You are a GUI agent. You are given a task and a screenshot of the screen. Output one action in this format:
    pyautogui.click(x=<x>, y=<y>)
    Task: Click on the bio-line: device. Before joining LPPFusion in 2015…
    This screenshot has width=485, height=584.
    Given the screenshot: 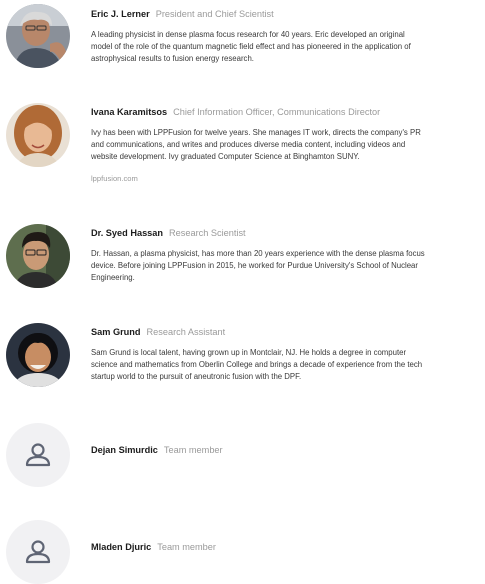 What is the action you would take?
    pyautogui.click(x=254, y=266)
    